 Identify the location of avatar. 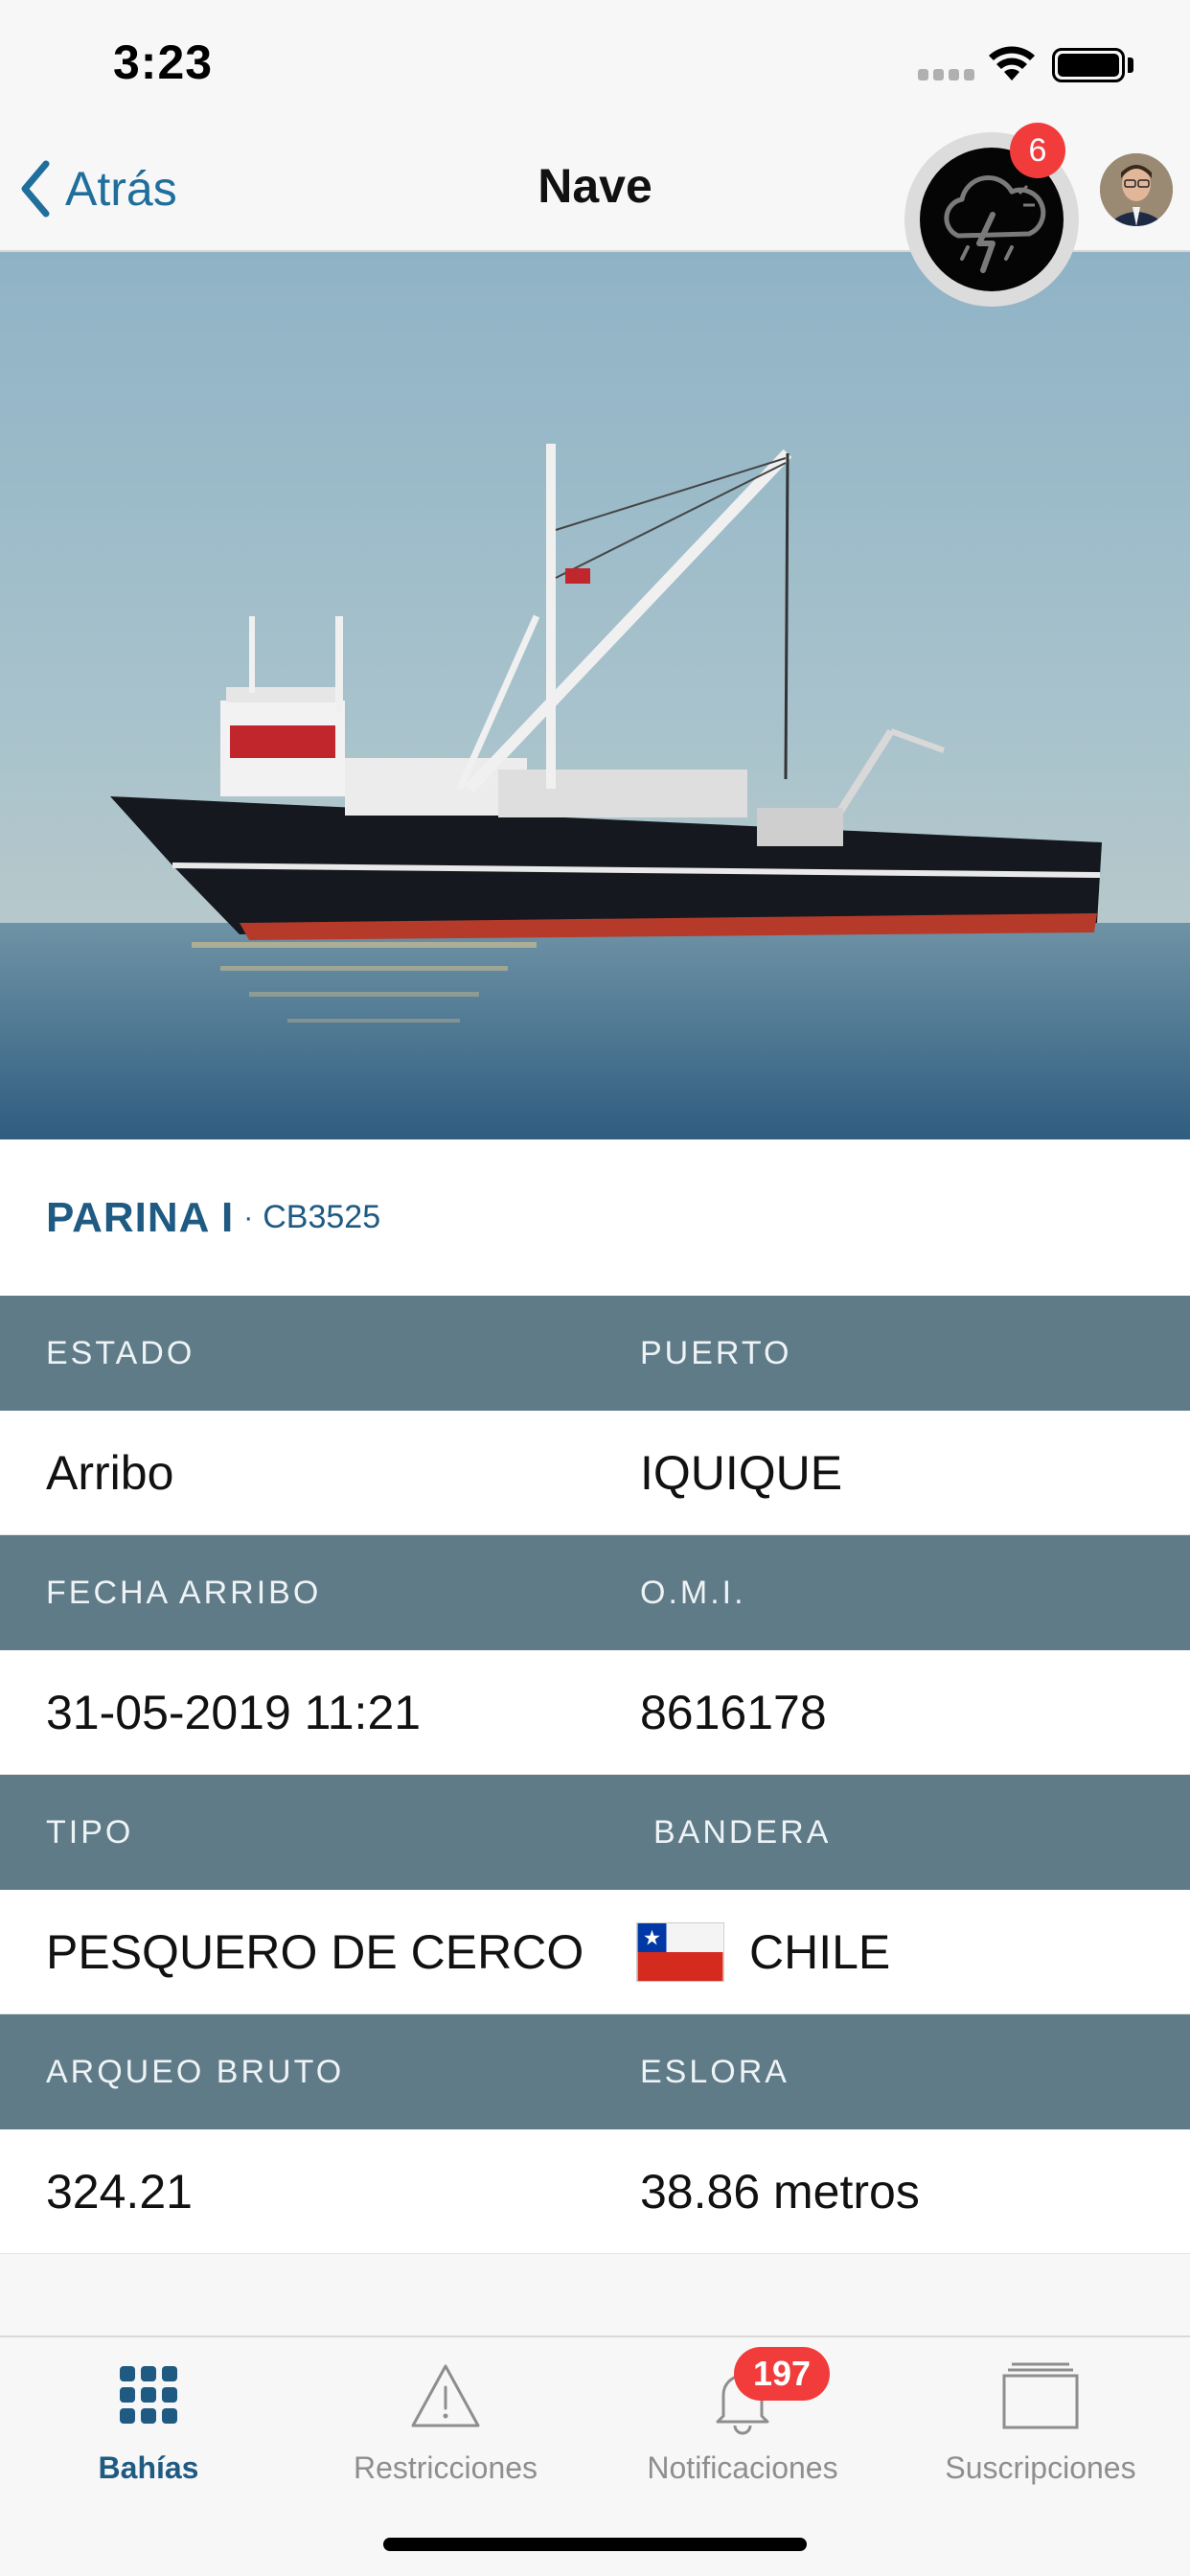
(1136, 189).